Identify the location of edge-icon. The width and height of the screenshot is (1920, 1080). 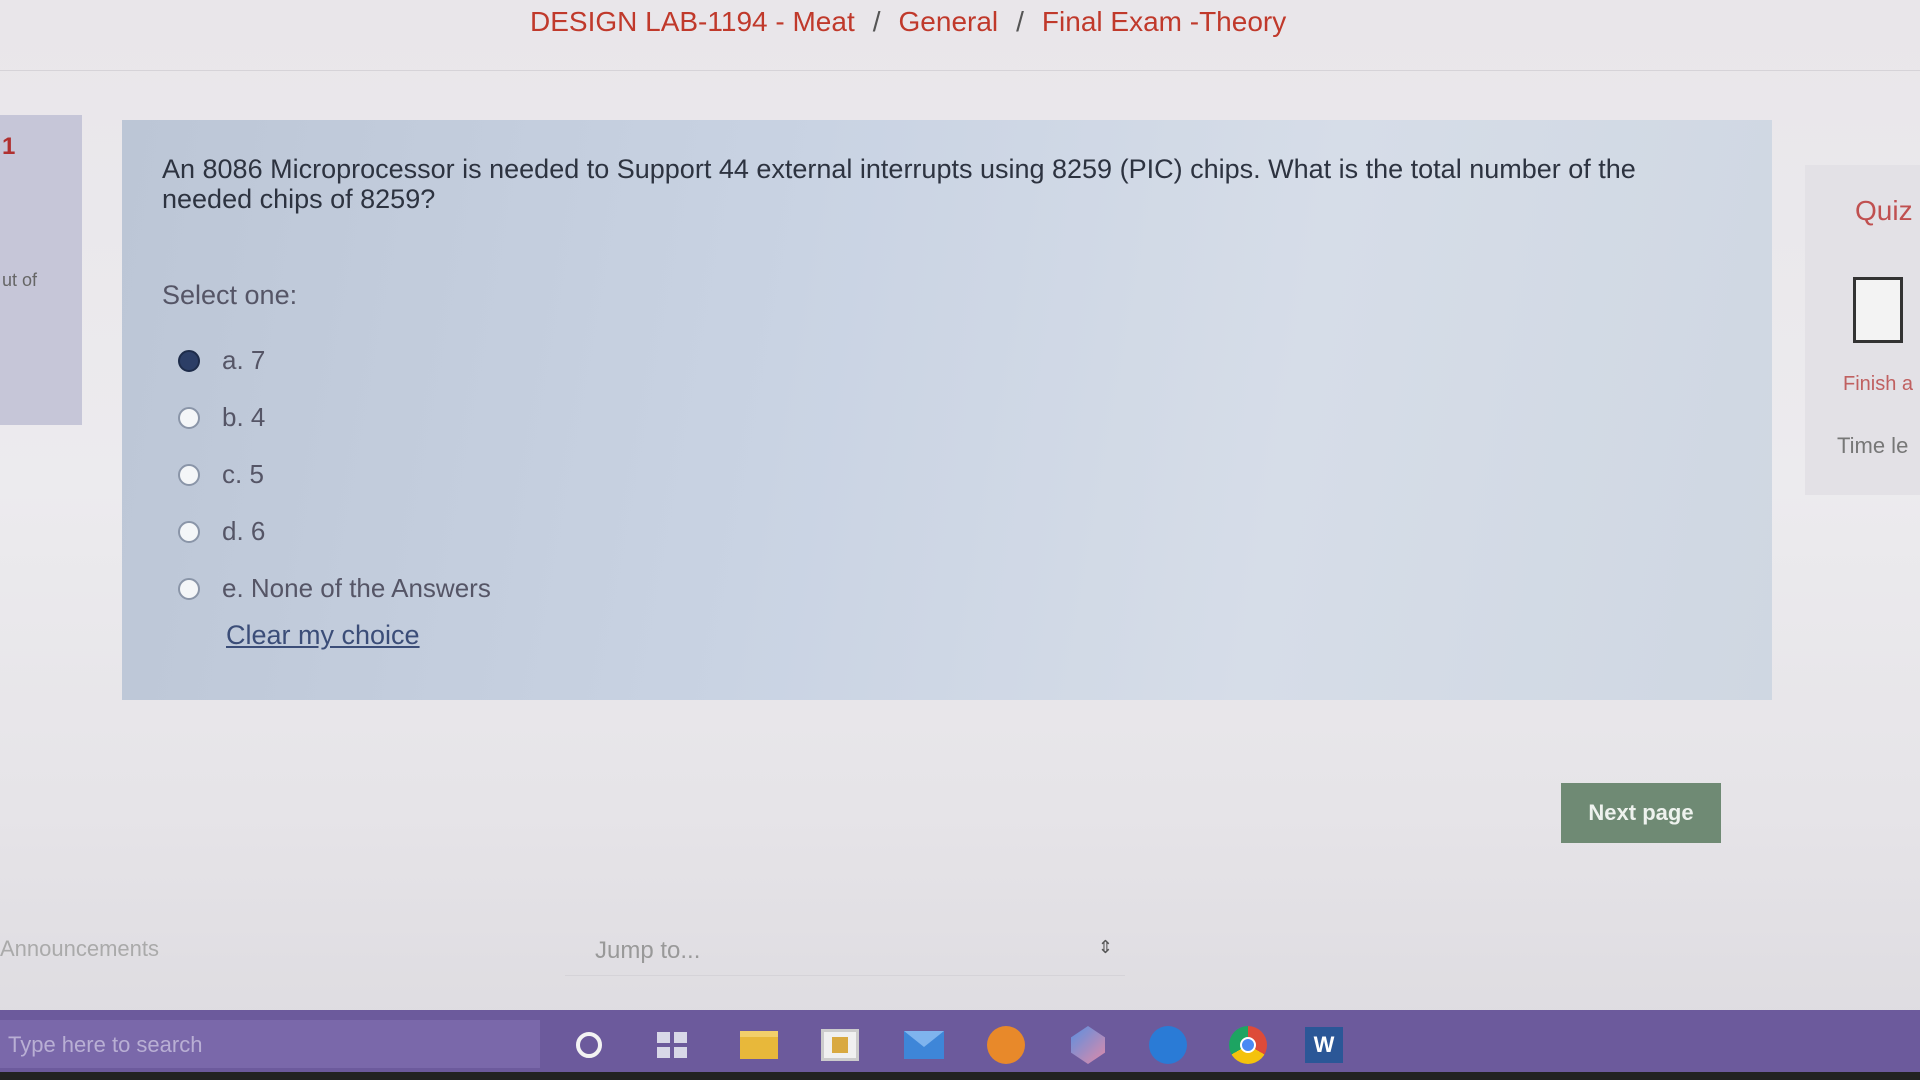
(1168, 1045).